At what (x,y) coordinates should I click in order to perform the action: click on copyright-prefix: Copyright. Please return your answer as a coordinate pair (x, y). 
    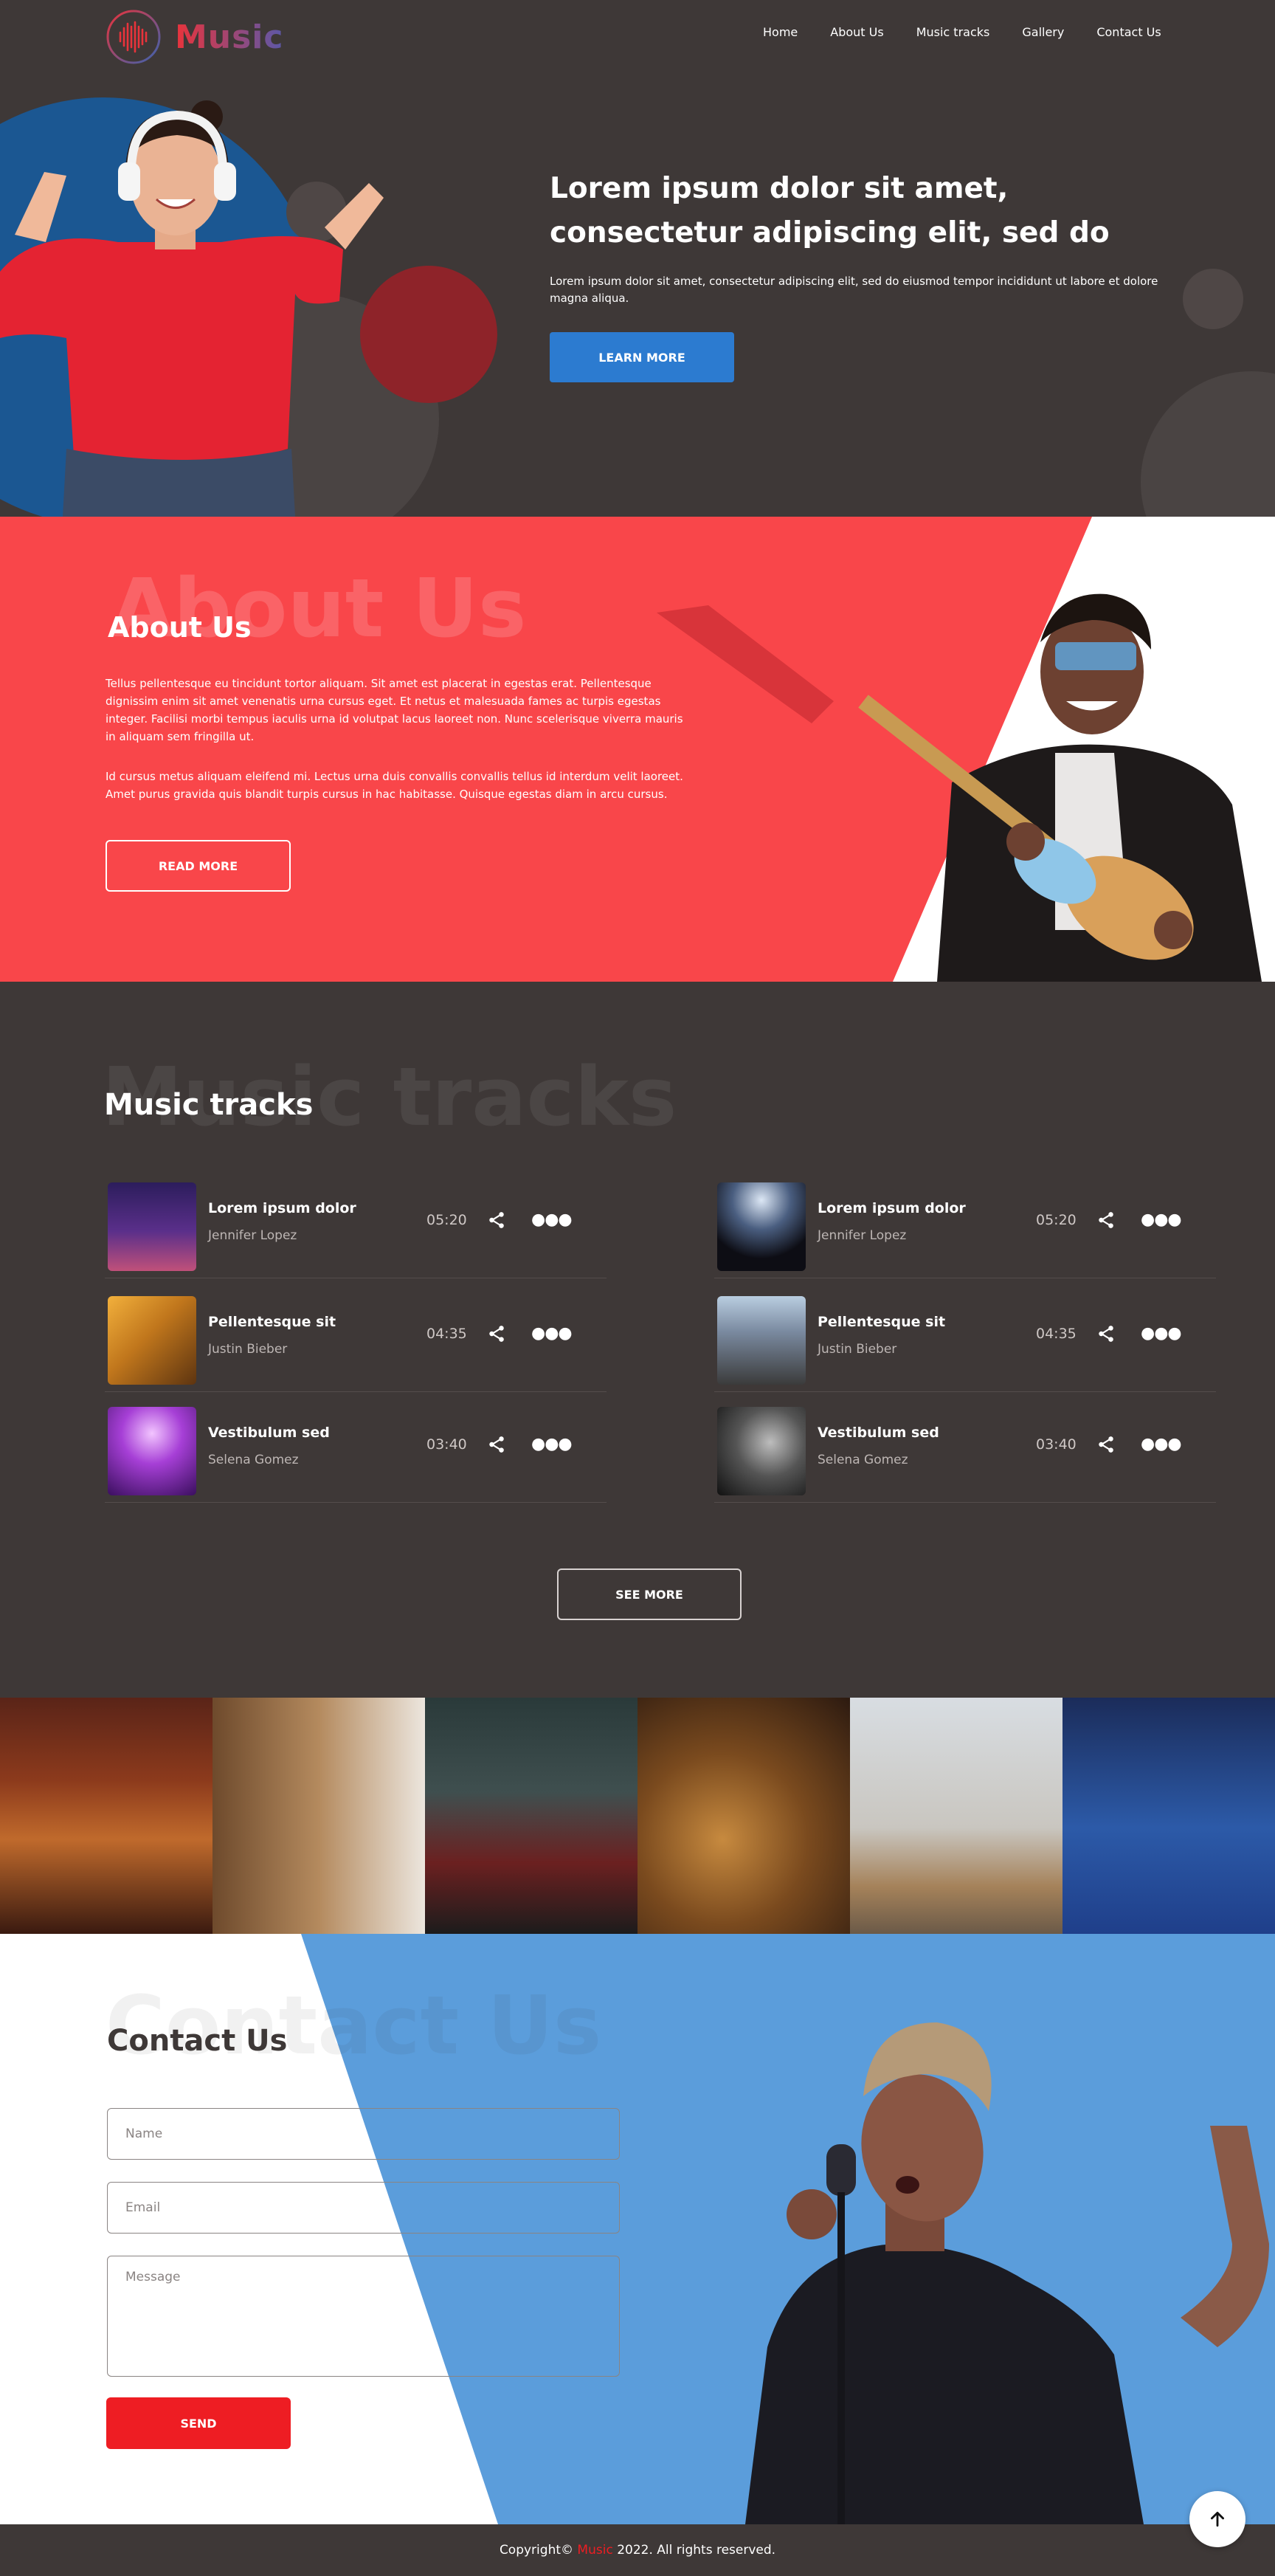
    Looking at the image, I should click on (530, 2550).